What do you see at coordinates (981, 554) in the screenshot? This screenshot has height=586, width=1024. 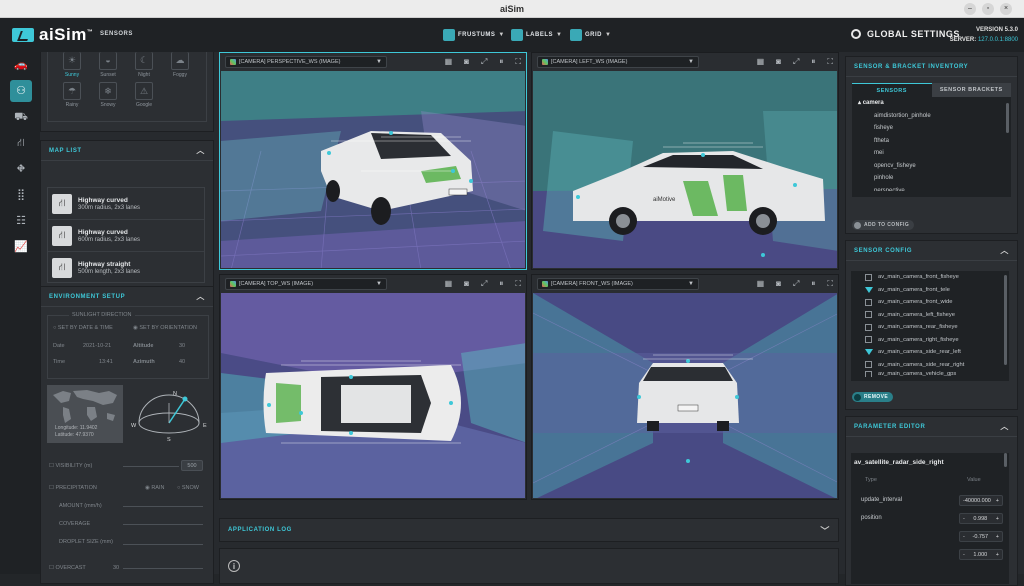 I see `position-z-field: -1.000 +` at bounding box center [981, 554].